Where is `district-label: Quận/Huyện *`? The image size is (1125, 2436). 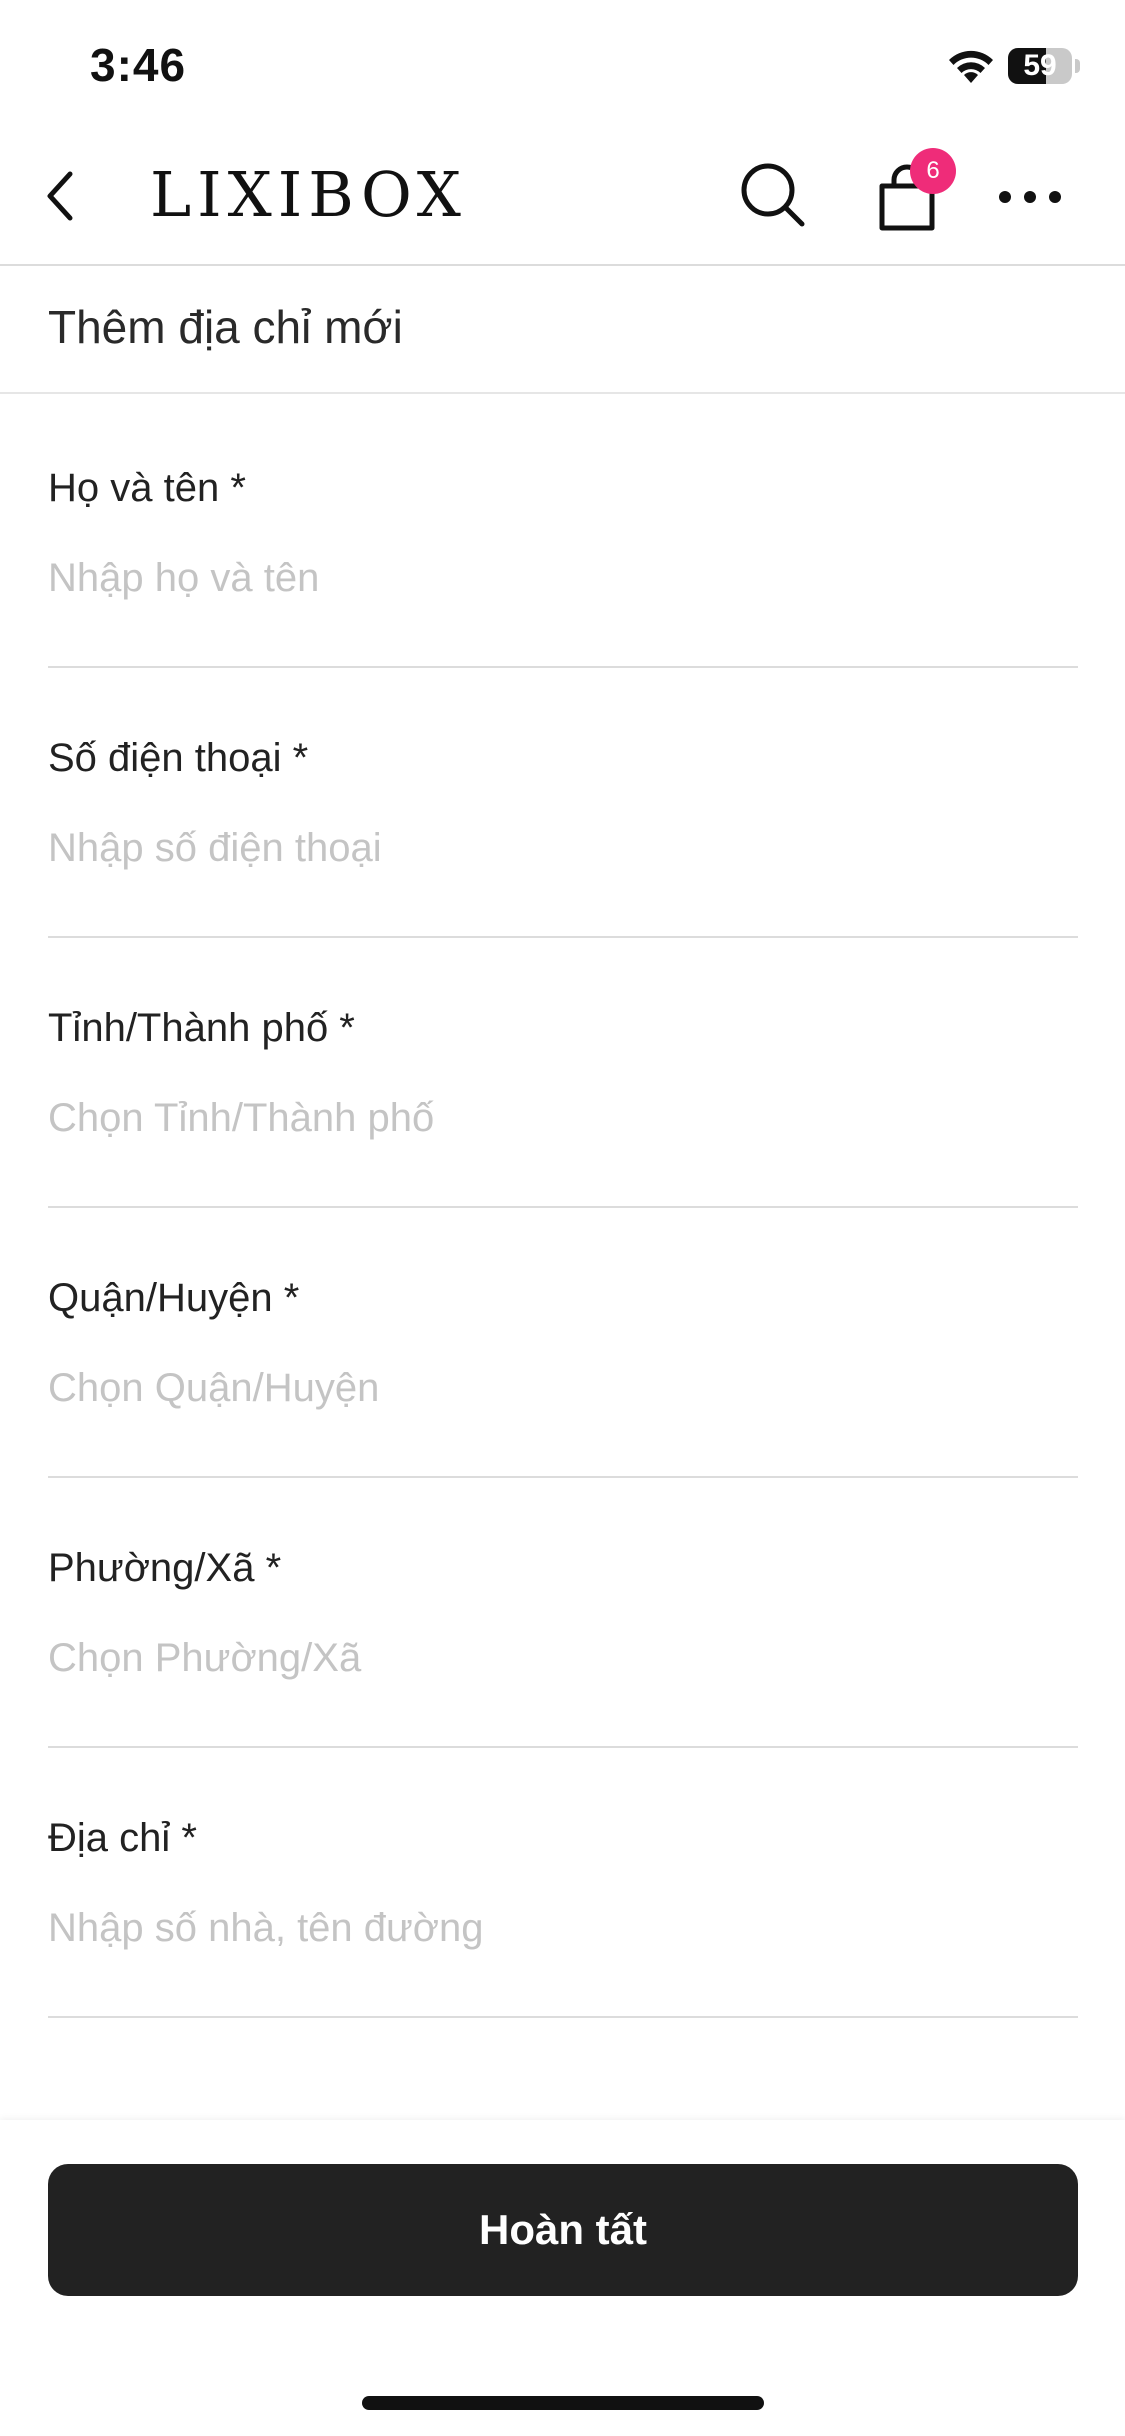 district-label: Quận/Huyện * is located at coordinates (174, 1298).